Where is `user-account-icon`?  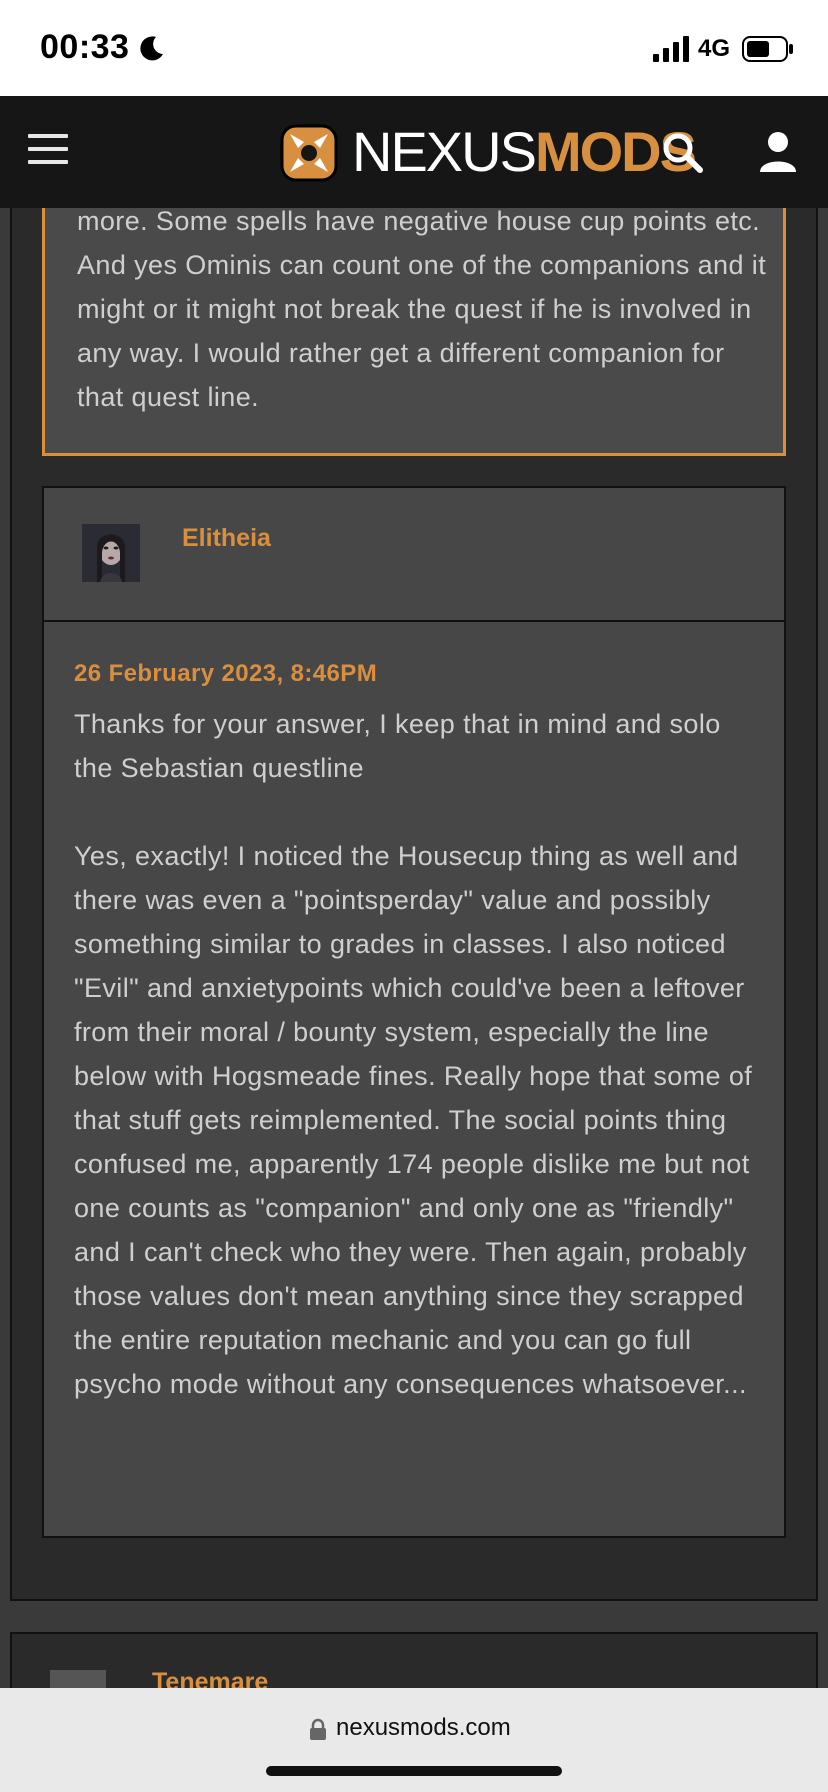
user-account-icon is located at coordinates (778, 152).